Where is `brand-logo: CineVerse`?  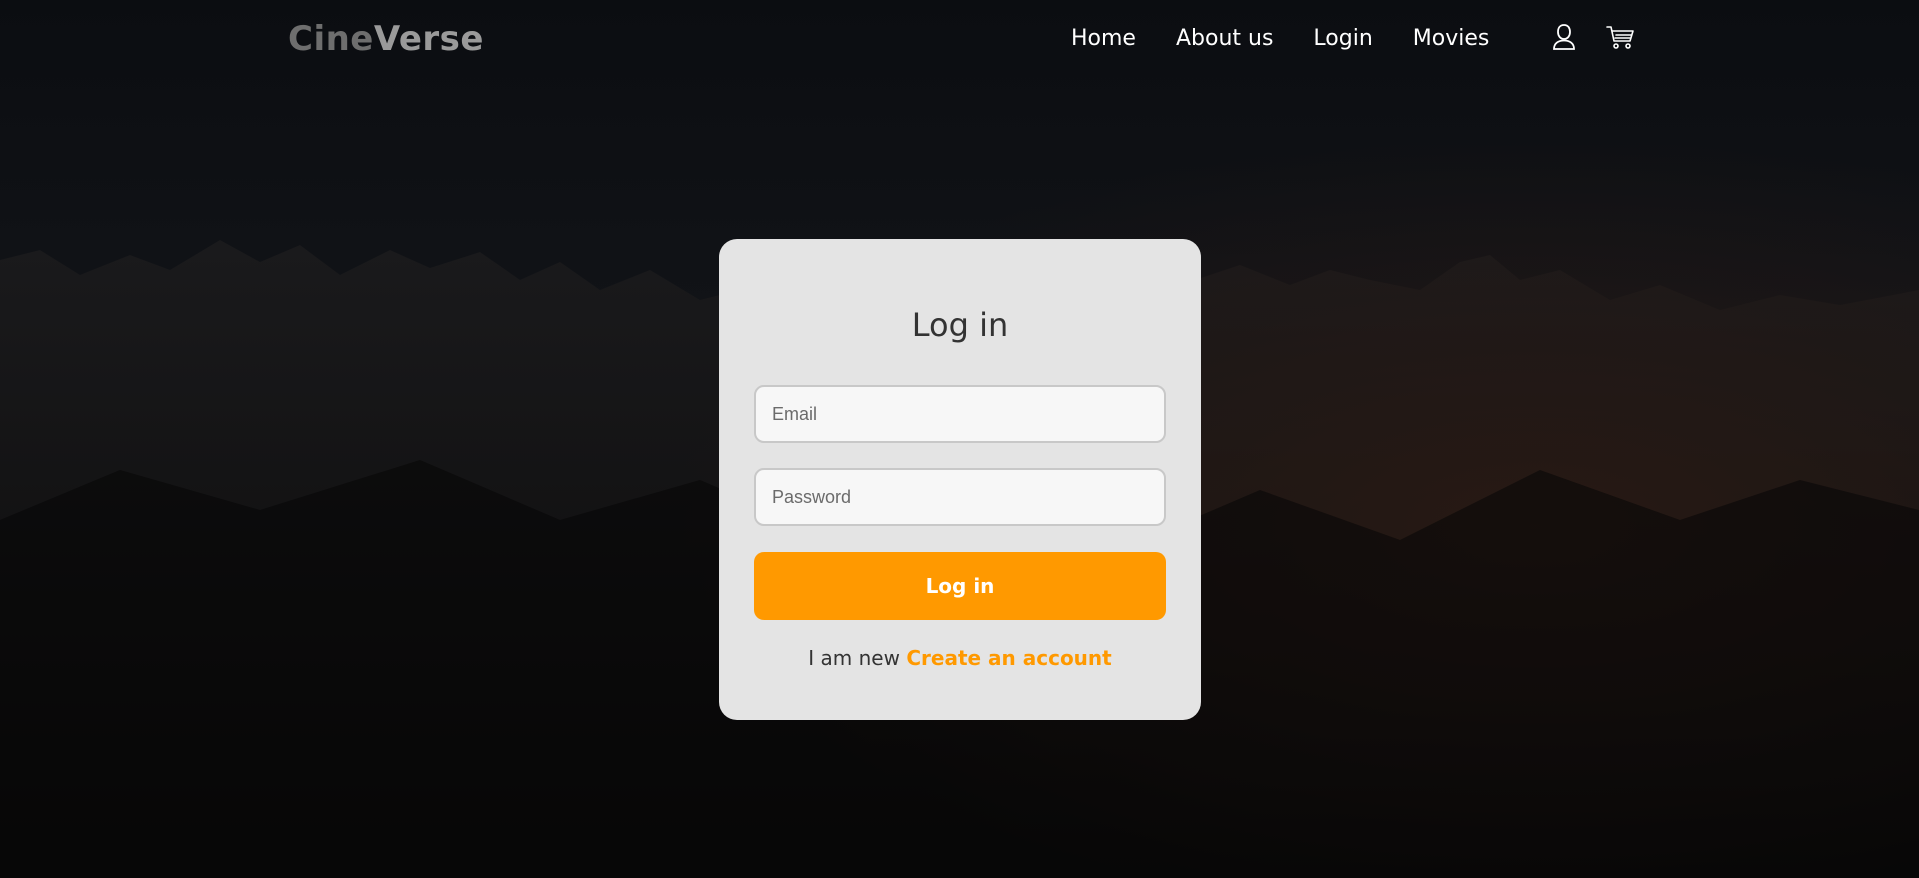
brand-logo: CineVerse is located at coordinates (386, 39).